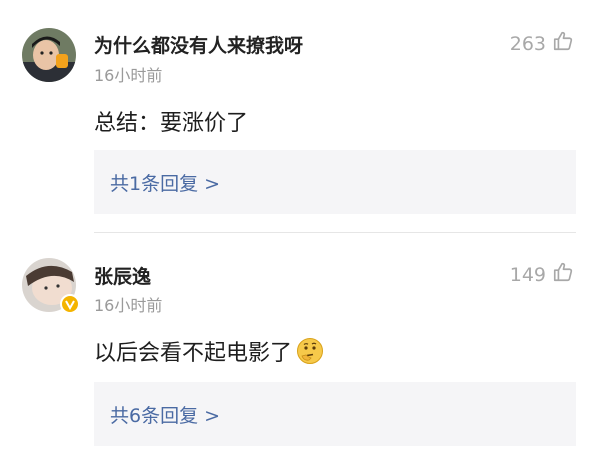  Describe the element at coordinates (527, 274) in the screenshot. I see `like-count: 149` at that location.